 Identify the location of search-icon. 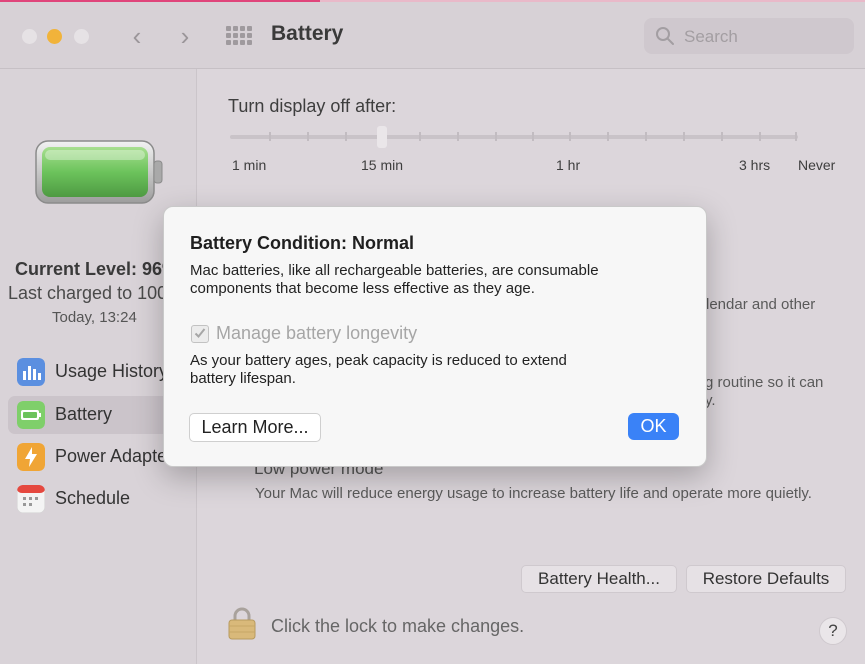
(665, 36).